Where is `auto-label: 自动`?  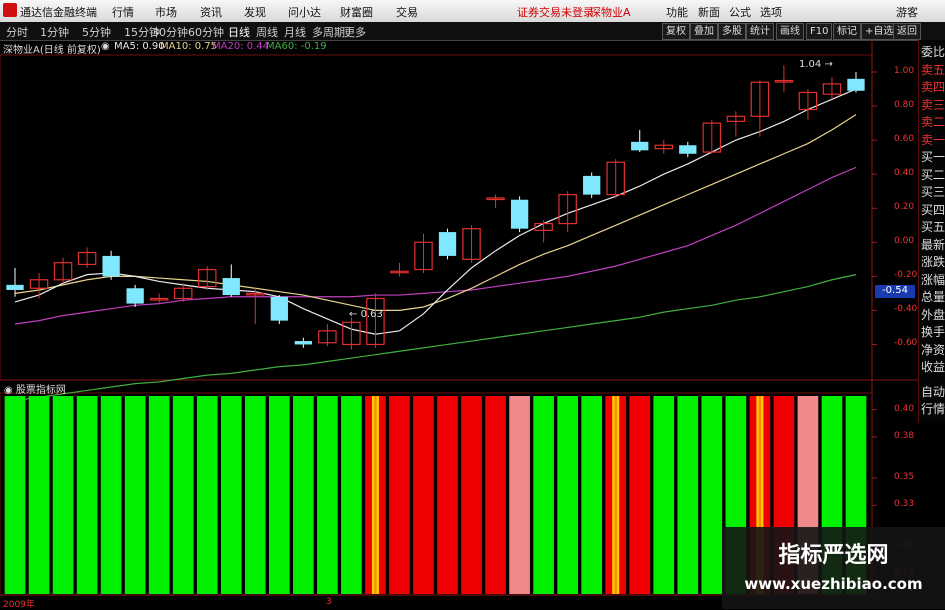
auto-label: 自动 is located at coordinates (933, 392).